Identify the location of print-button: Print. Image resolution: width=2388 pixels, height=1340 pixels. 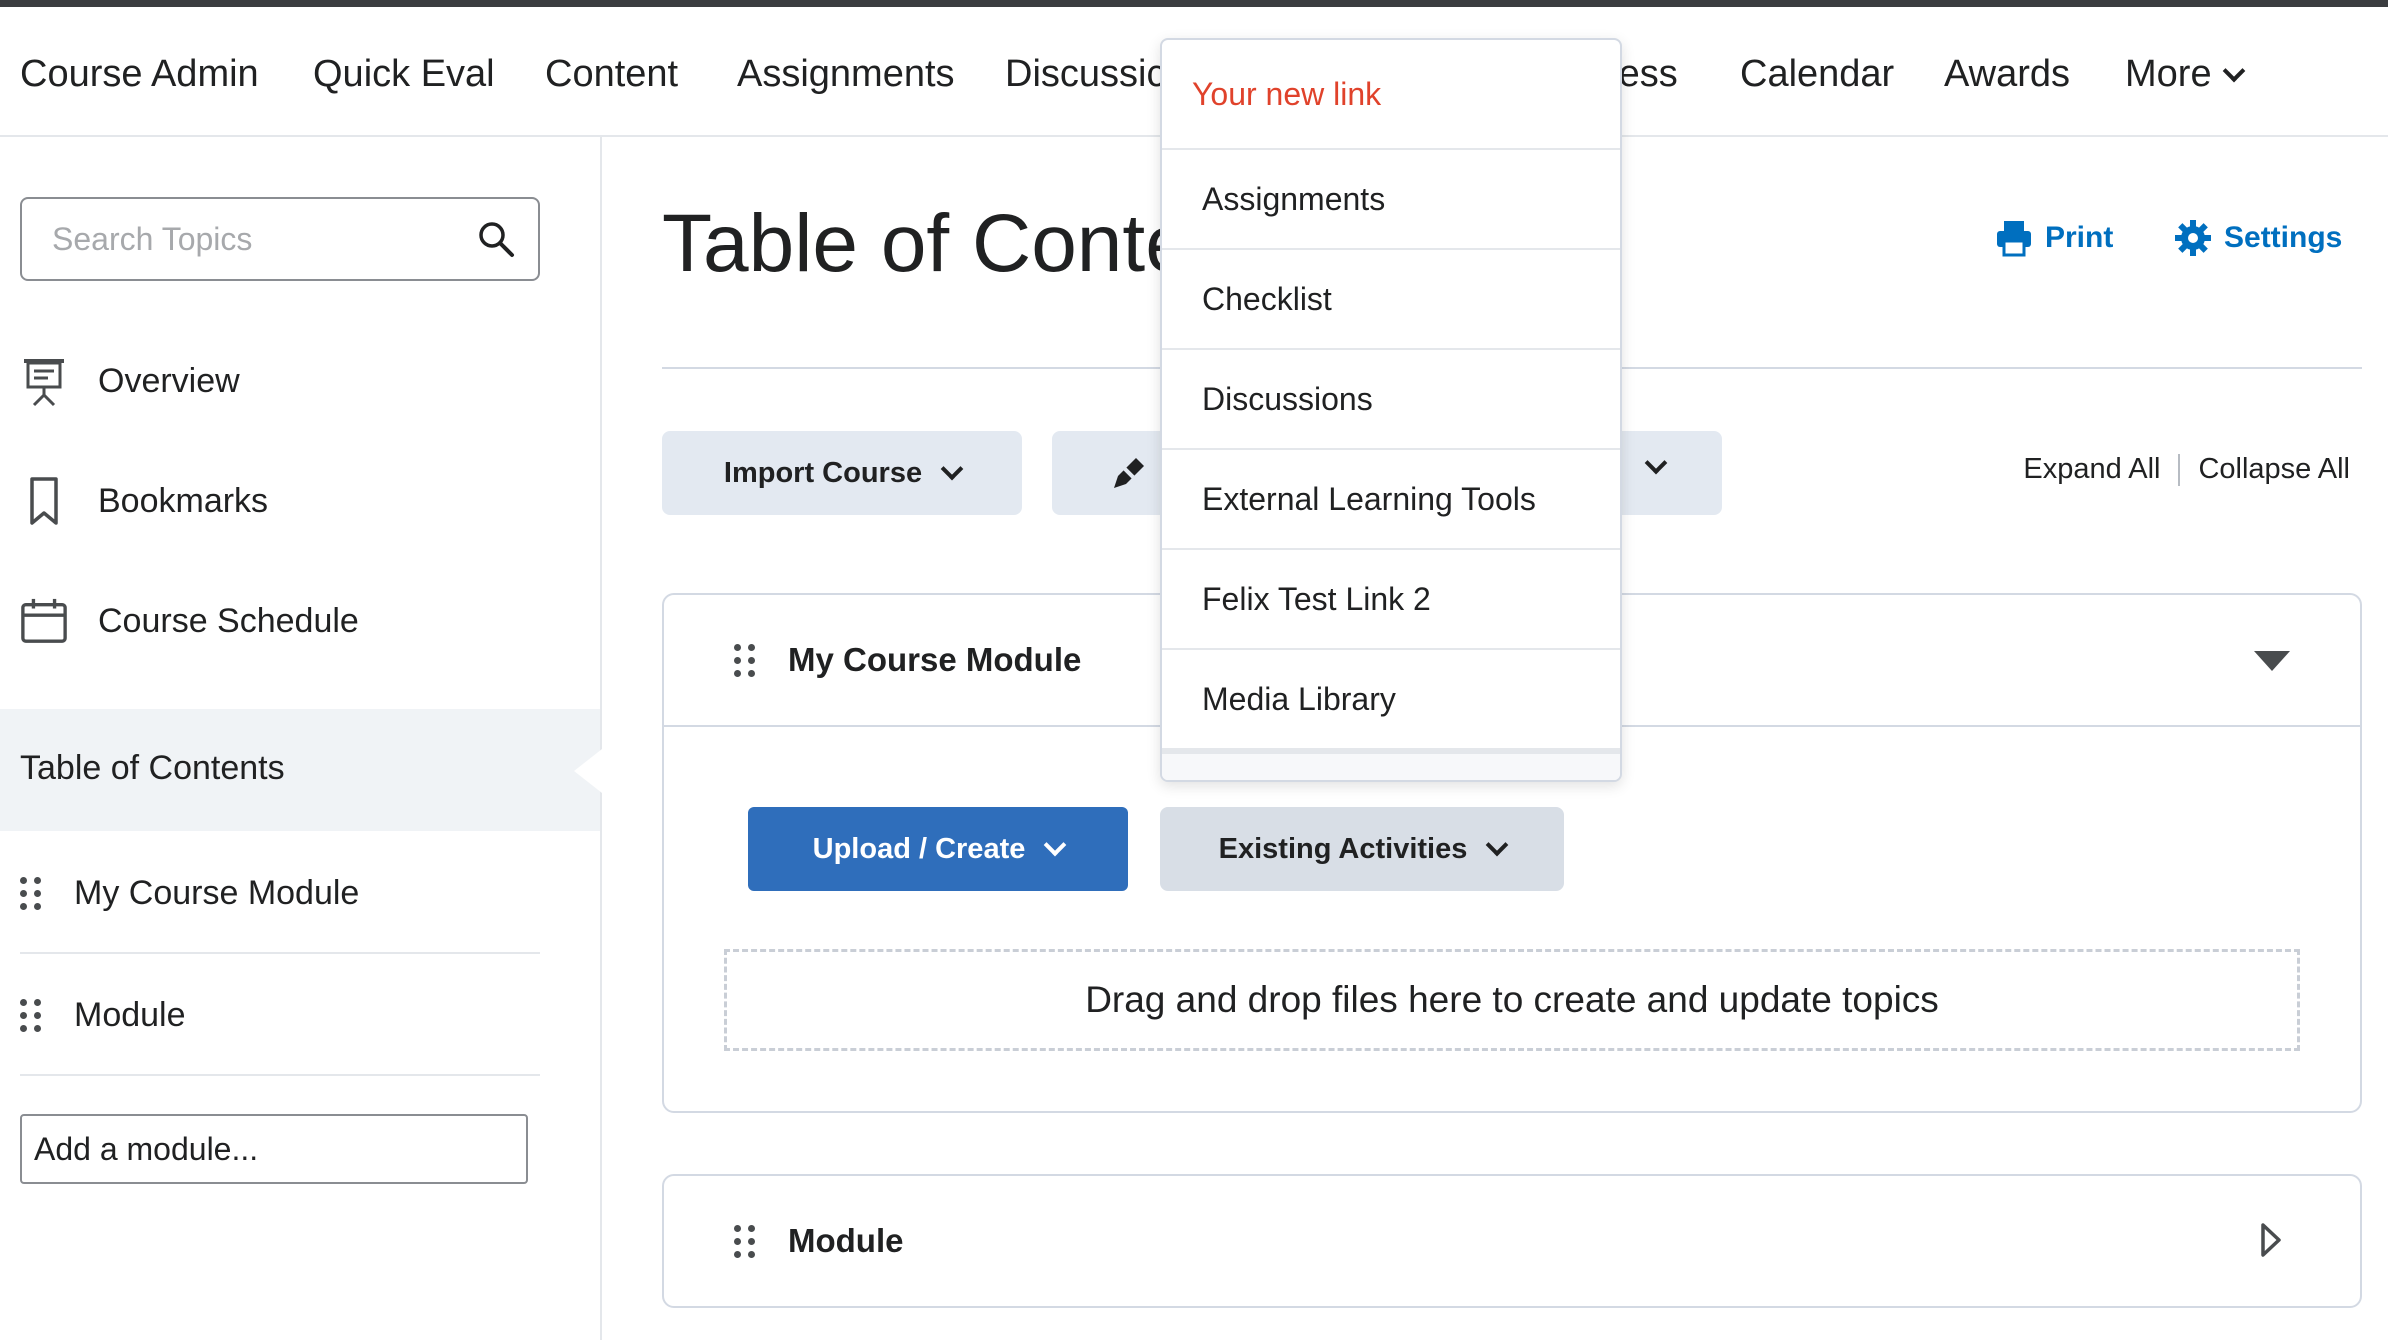
(2054, 238).